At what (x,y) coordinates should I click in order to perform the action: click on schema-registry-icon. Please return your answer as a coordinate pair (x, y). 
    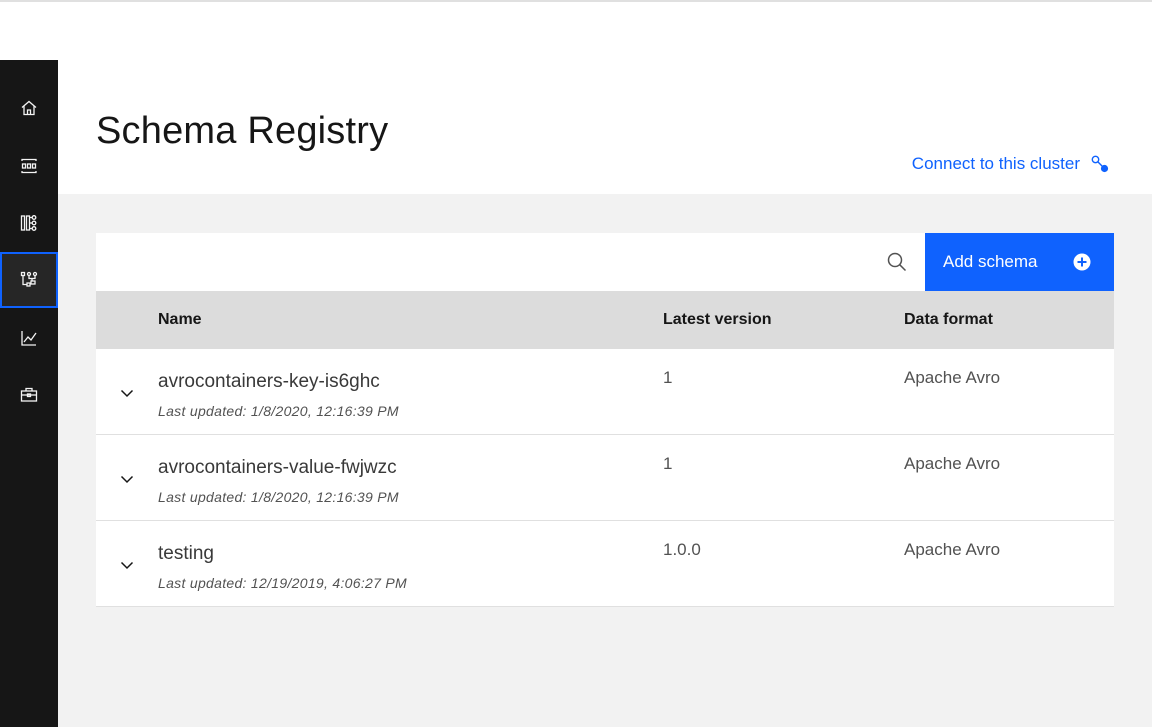
    Looking at the image, I should click on (29, 279).